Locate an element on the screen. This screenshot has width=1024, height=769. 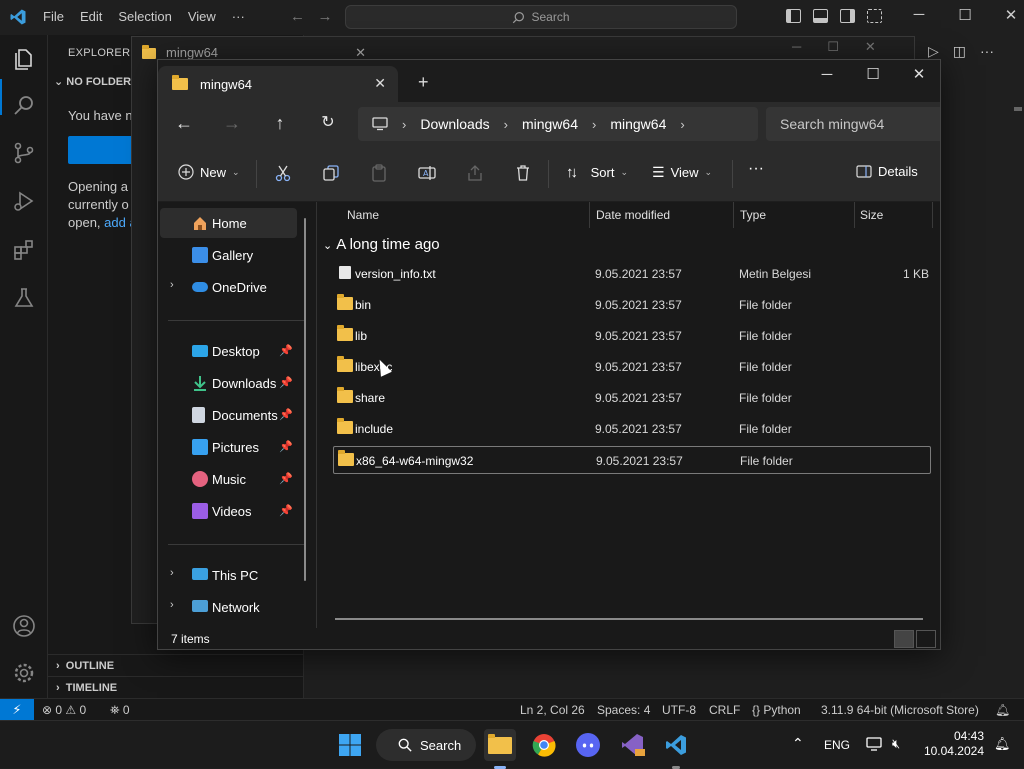
chevron-up-icon: ⌃ is located at coordinates (798, 743).